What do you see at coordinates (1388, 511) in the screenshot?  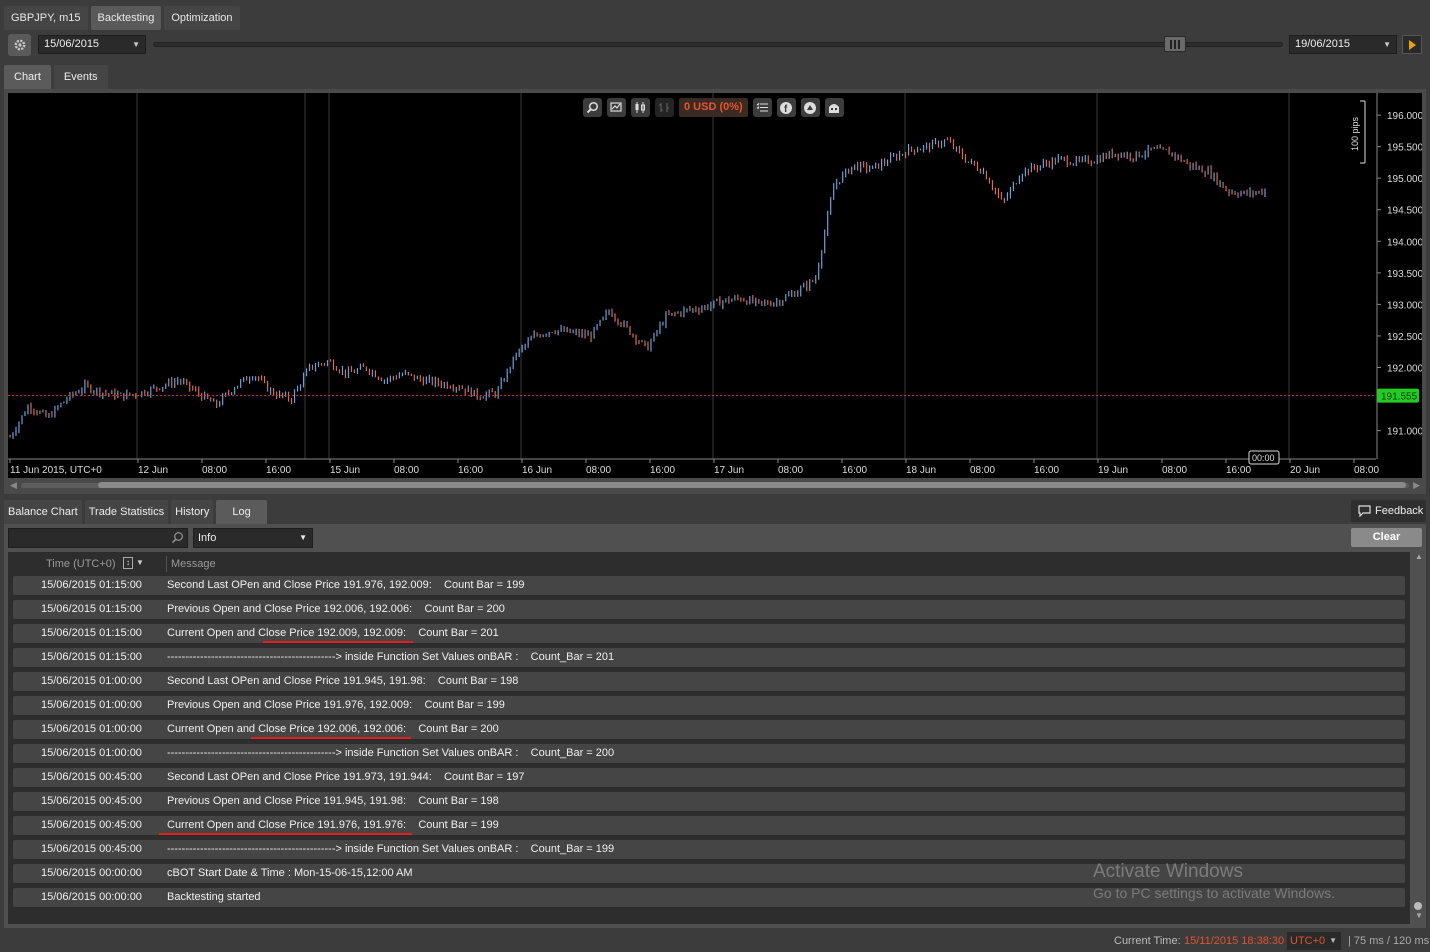 I see `feedback-button: Feedback` at bounding box center [1388, 511].